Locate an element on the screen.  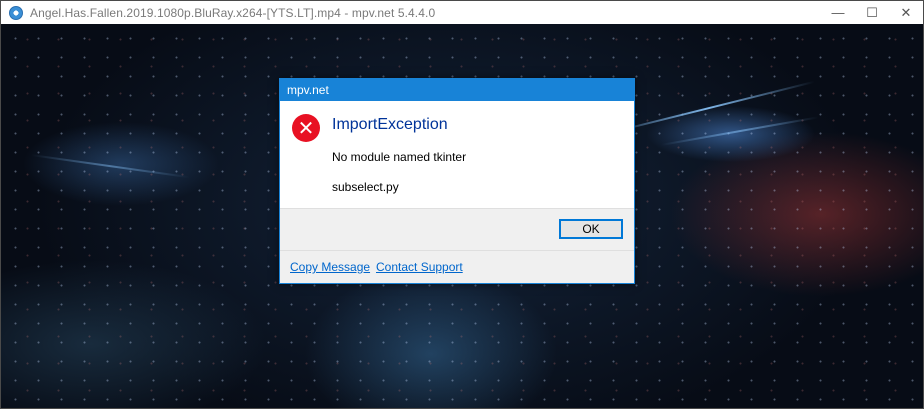
dialog-footer: Copy Message Contact Support is located at coordinates (457, 266).